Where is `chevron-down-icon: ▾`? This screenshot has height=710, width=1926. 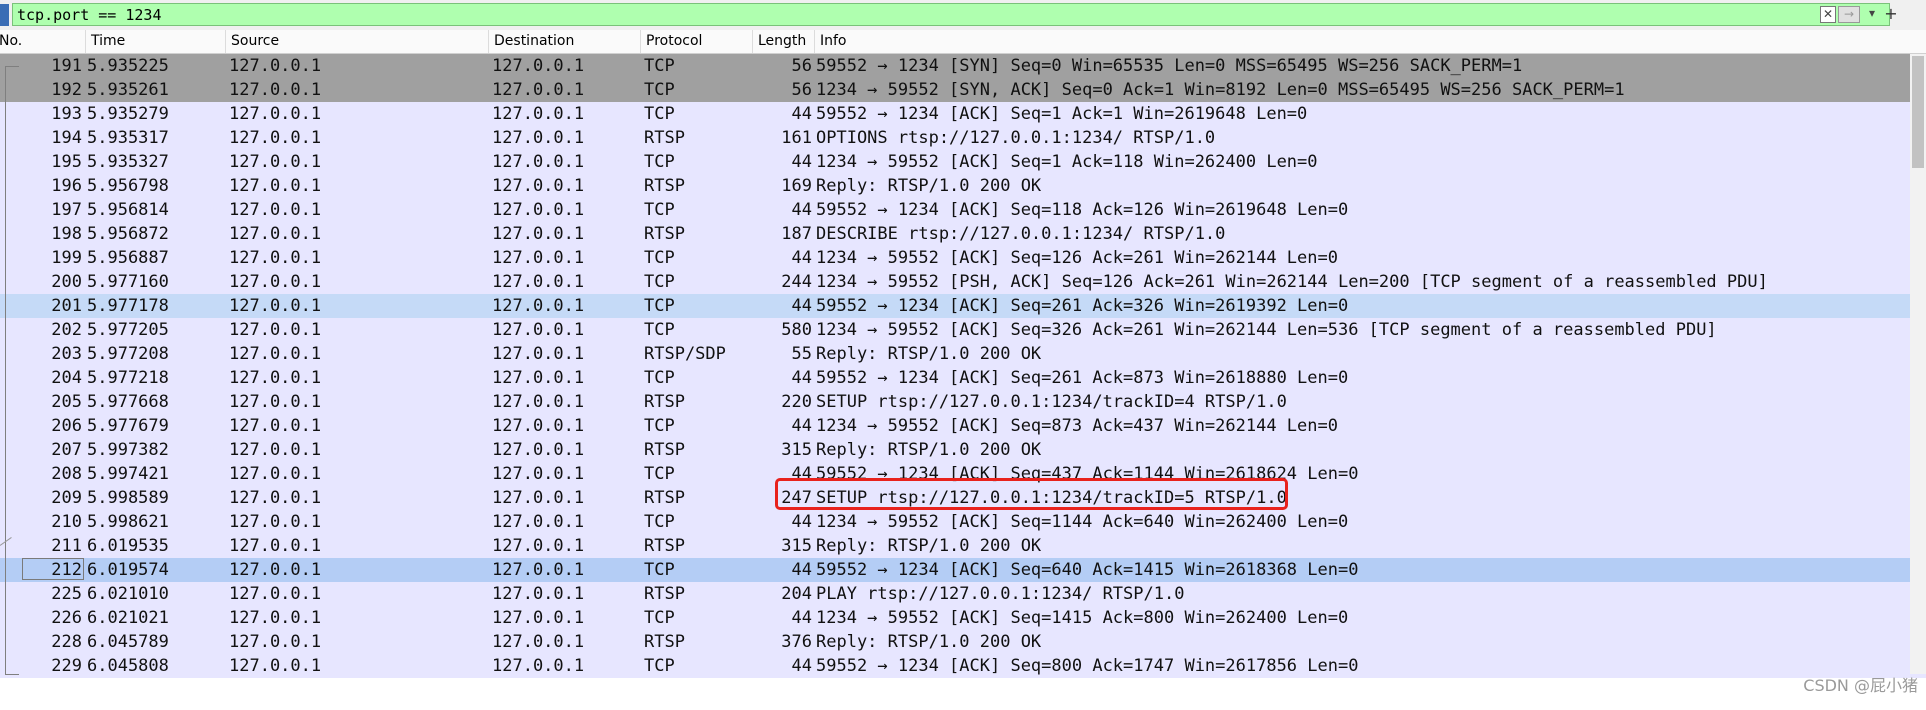
chevron-down-icon: ▾ is located at coordinates (1872, 14).